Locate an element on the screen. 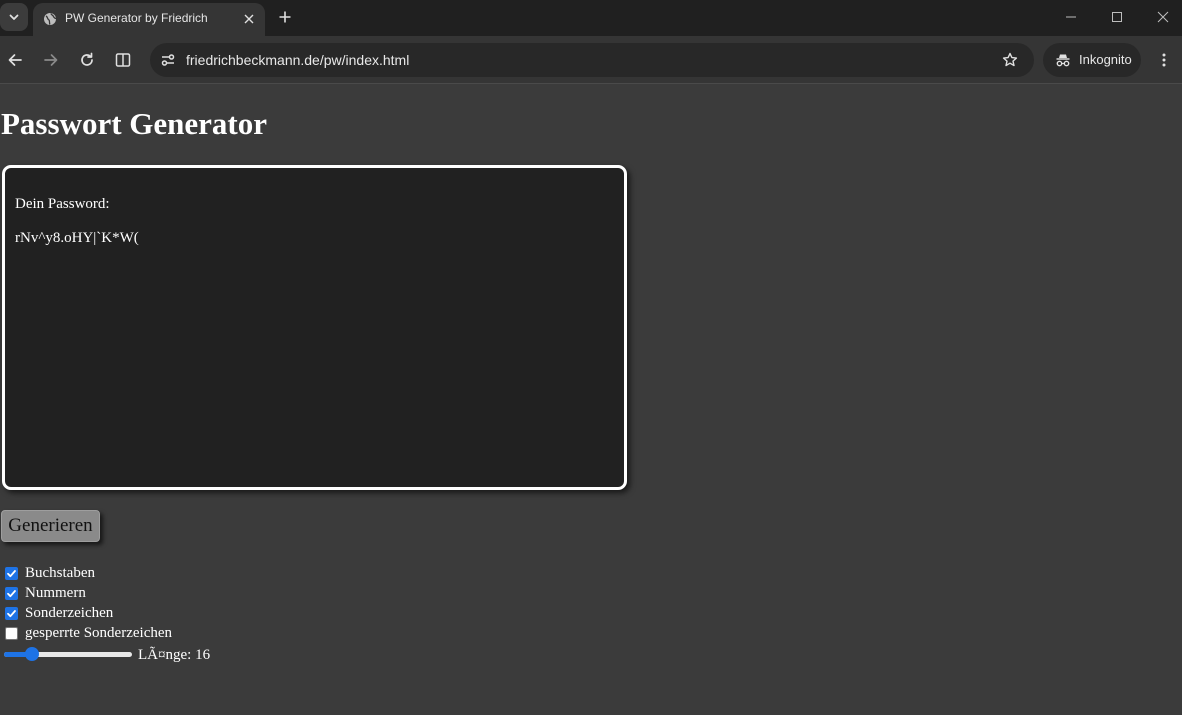 The image size is (1182, 715). site-info-button is located at coordinates (168, 60).